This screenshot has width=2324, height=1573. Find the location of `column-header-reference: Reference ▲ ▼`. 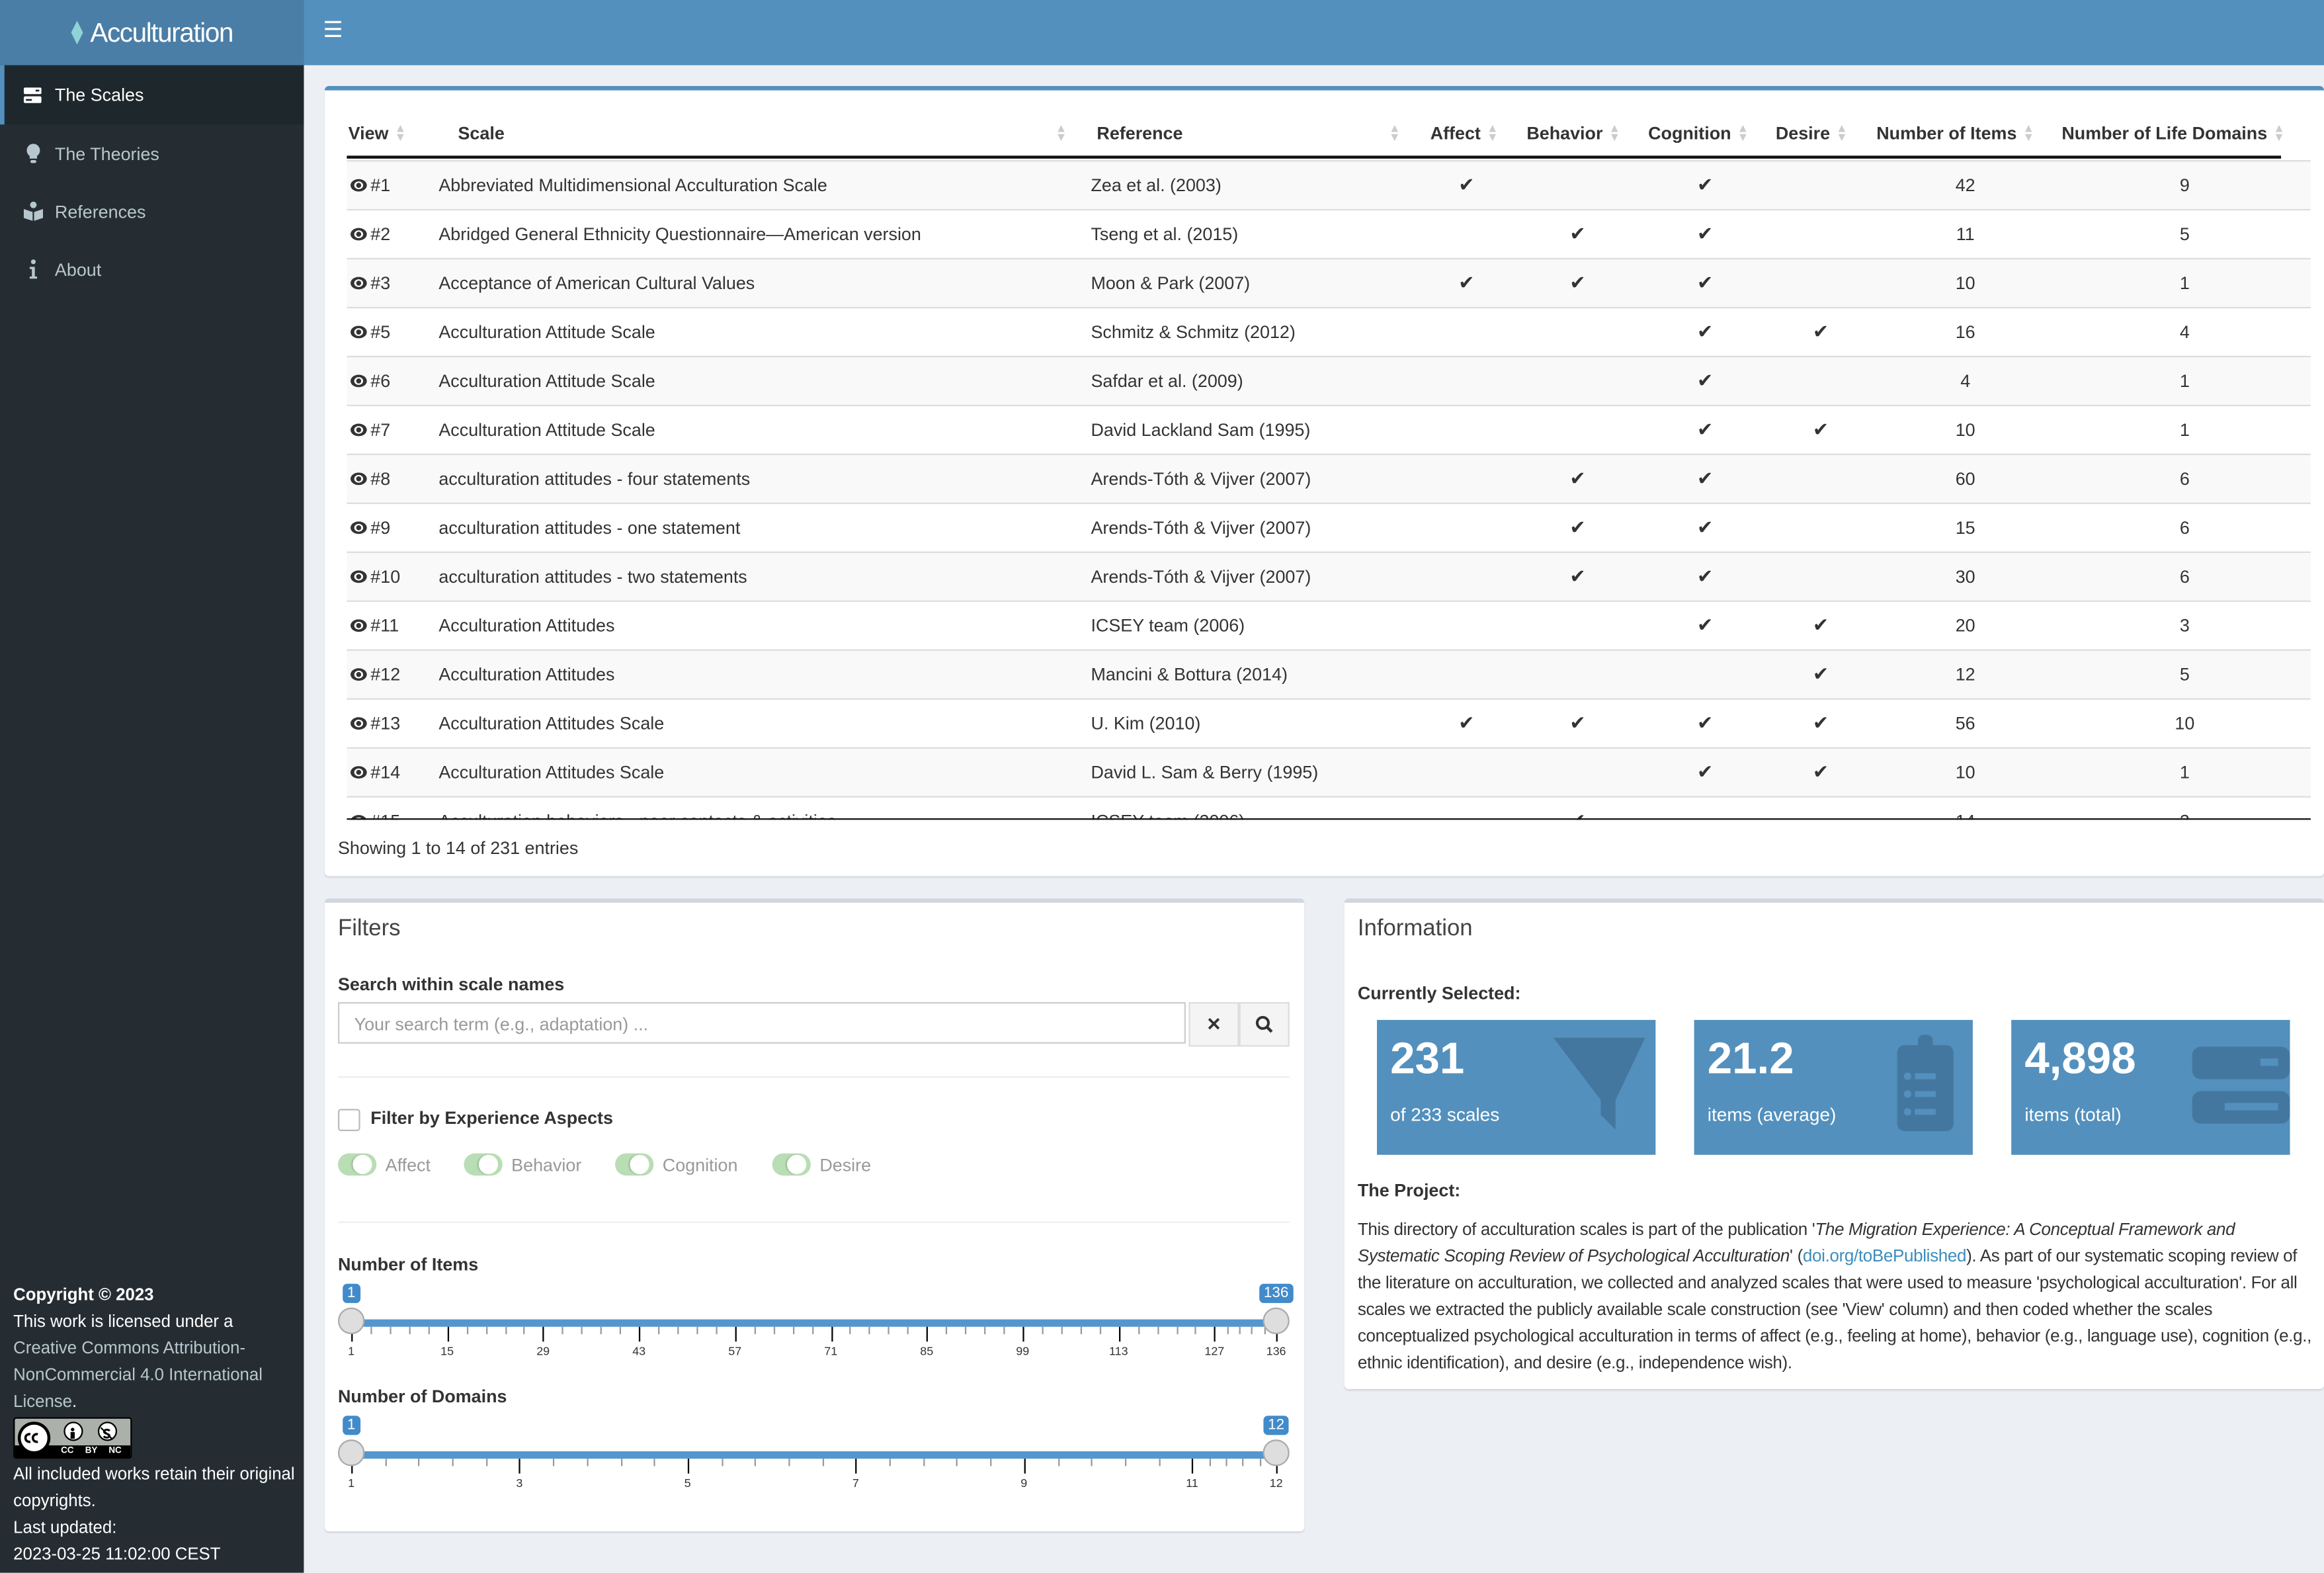

column-header-reference: Reference ▲ ▼ is located at coordinates (1248, 133).